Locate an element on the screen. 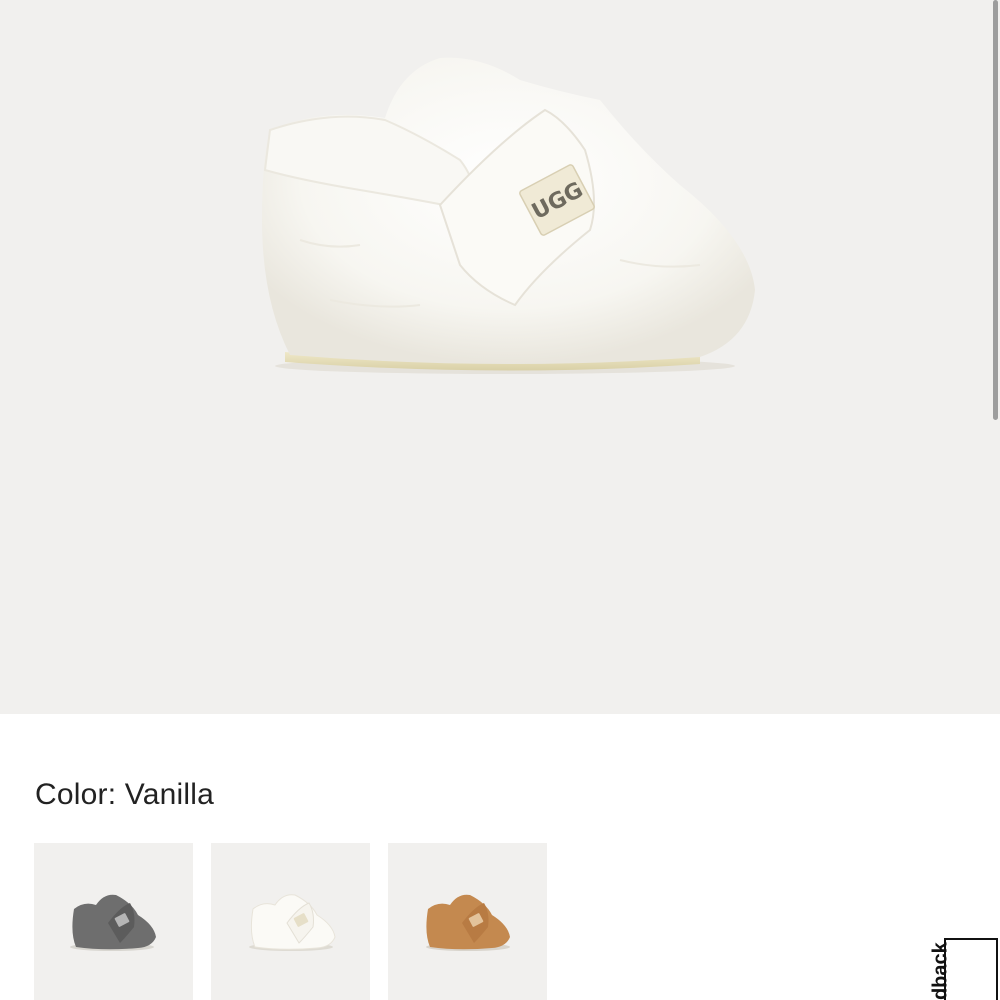  color-swatch-charcoal is located at coordinates (113, 921).